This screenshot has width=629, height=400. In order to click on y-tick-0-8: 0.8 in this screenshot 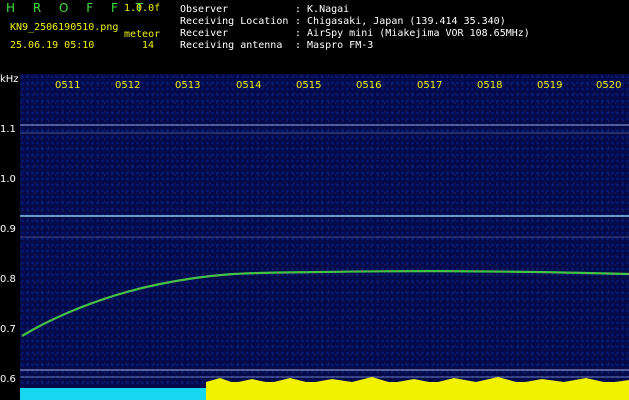, I will do `click(8, 279)`.